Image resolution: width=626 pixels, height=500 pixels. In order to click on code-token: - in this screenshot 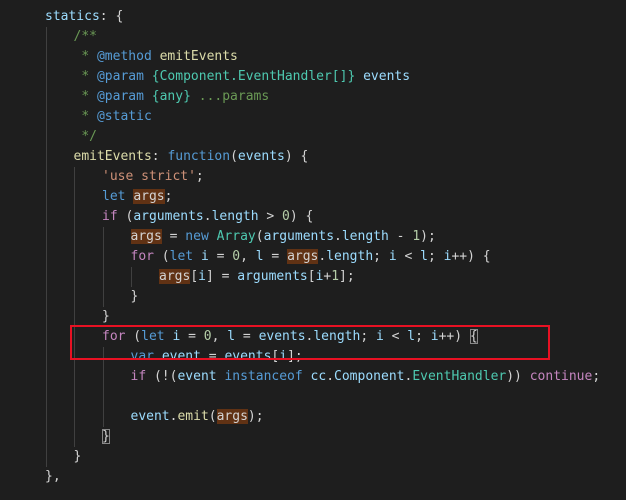, I will do `click(400, 236)`.